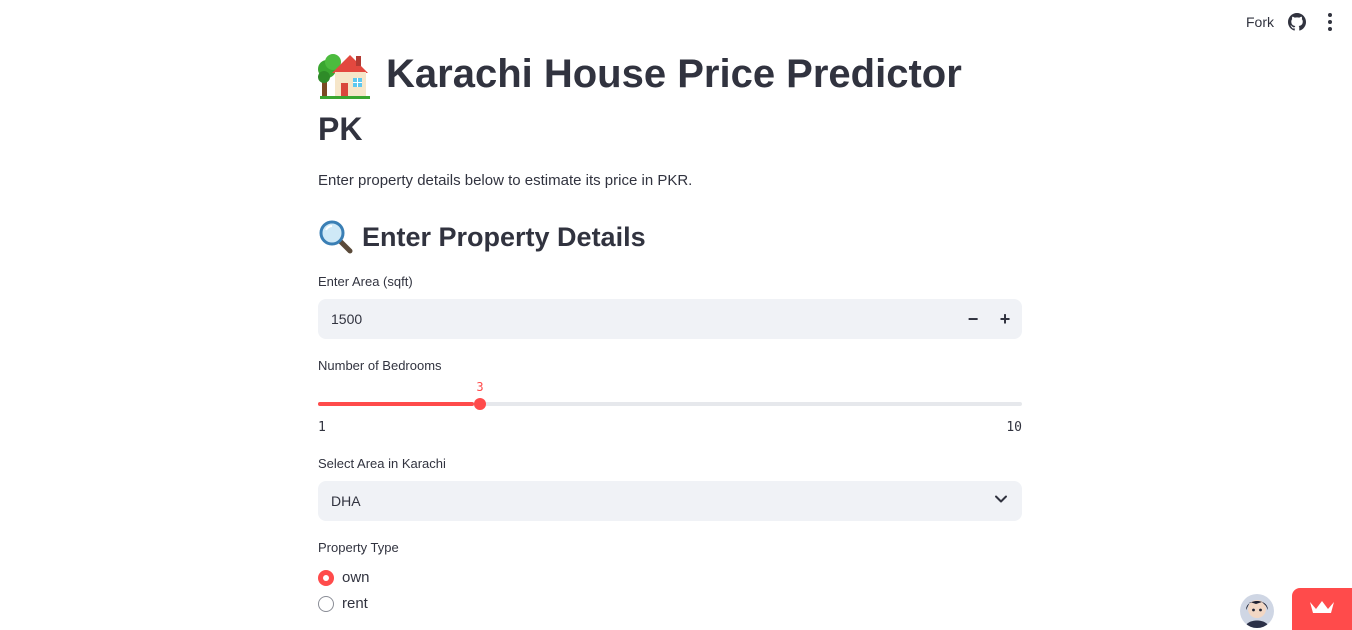  I want to click on area-number-input: − +, so click(670, 319).